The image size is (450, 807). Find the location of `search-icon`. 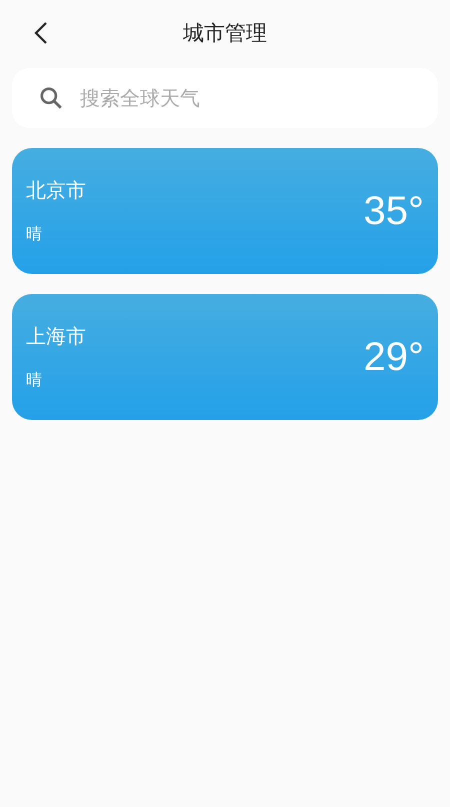

search-icon is located at coordinates (51, 98).